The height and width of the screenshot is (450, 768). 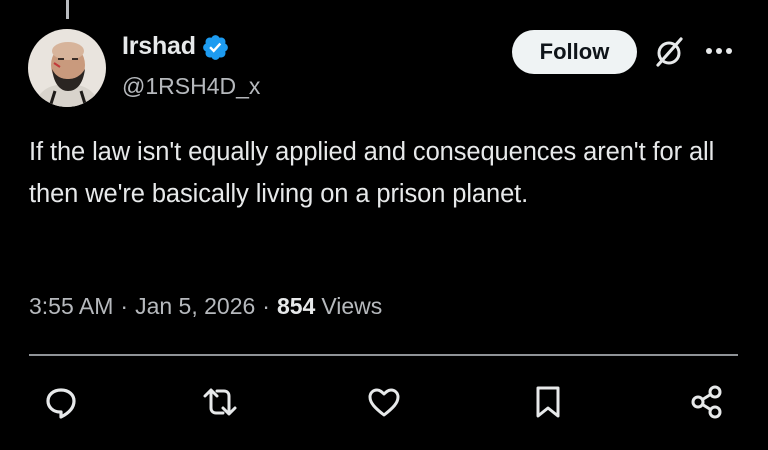 What do you see at coordinates (220, 402) in the screenshot?
I see `repost-icon` at bounding box center [220, 402].